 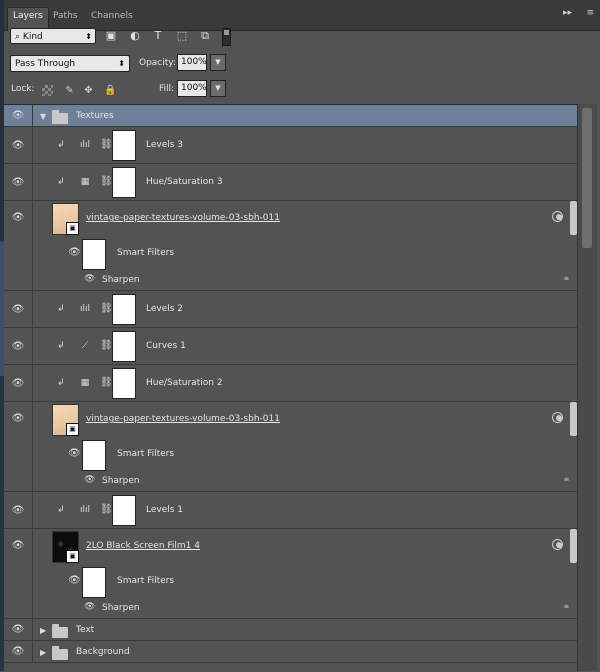 What do you see at coordinates (165, 145) in the screenshot?
I see `layer-name: Levels 3` at bounding box center [165, 145].